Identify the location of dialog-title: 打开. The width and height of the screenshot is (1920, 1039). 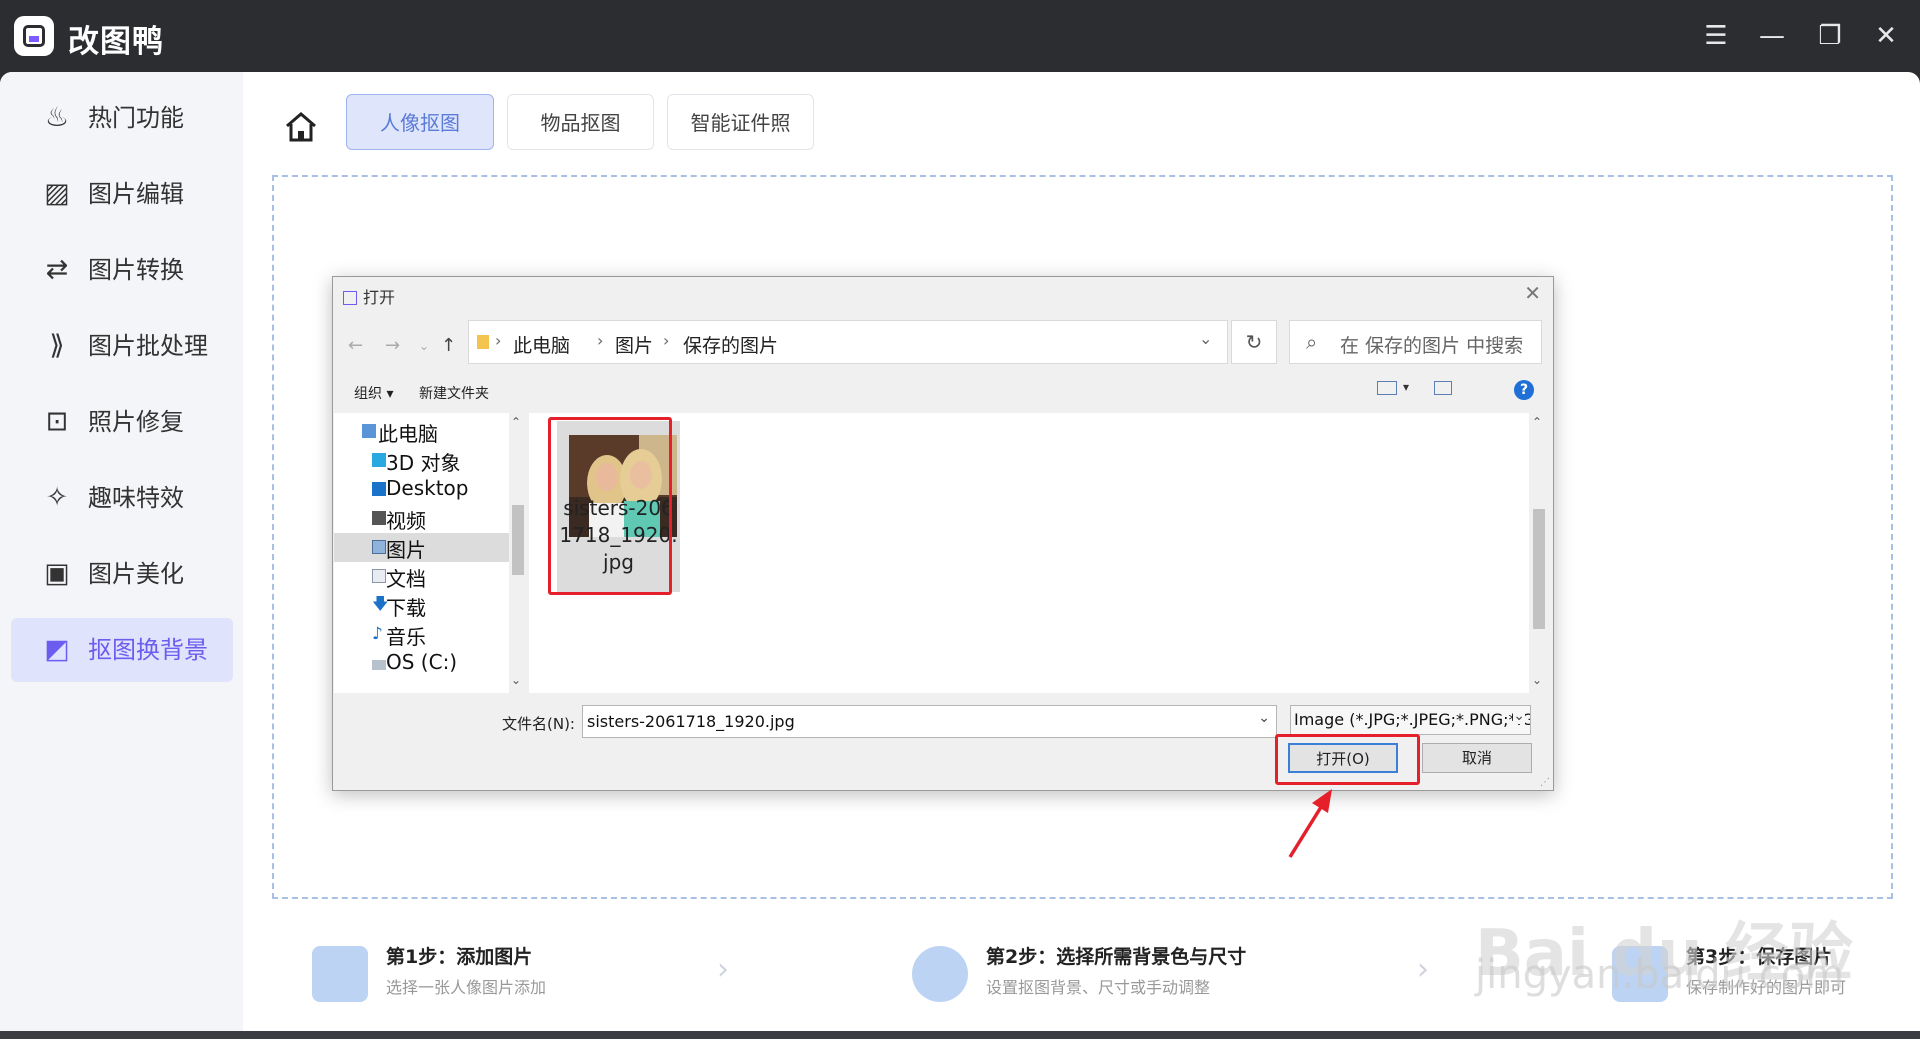
(369, 296).